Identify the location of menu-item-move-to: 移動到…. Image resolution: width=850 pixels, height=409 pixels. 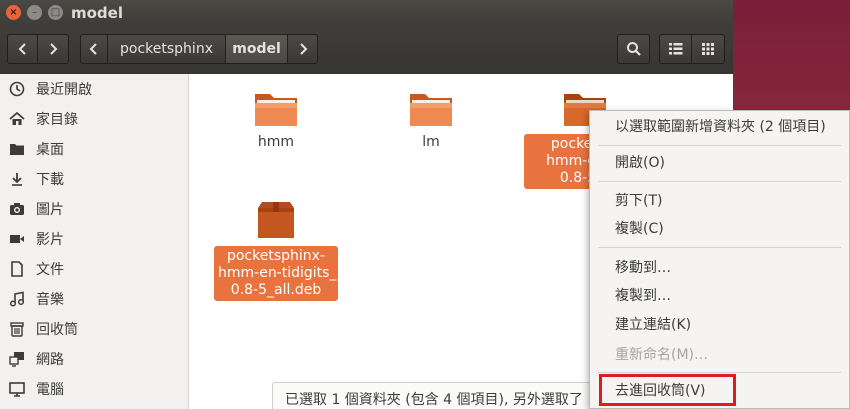
(719, 268).